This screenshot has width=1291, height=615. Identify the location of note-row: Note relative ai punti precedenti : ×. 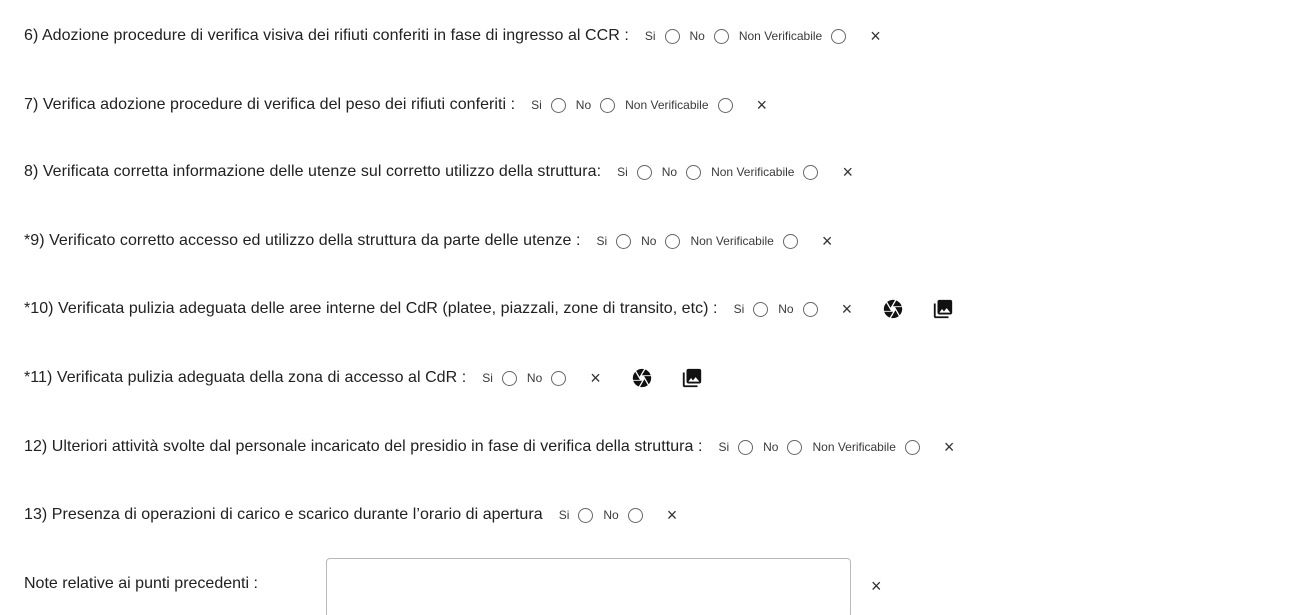
(453, 586).